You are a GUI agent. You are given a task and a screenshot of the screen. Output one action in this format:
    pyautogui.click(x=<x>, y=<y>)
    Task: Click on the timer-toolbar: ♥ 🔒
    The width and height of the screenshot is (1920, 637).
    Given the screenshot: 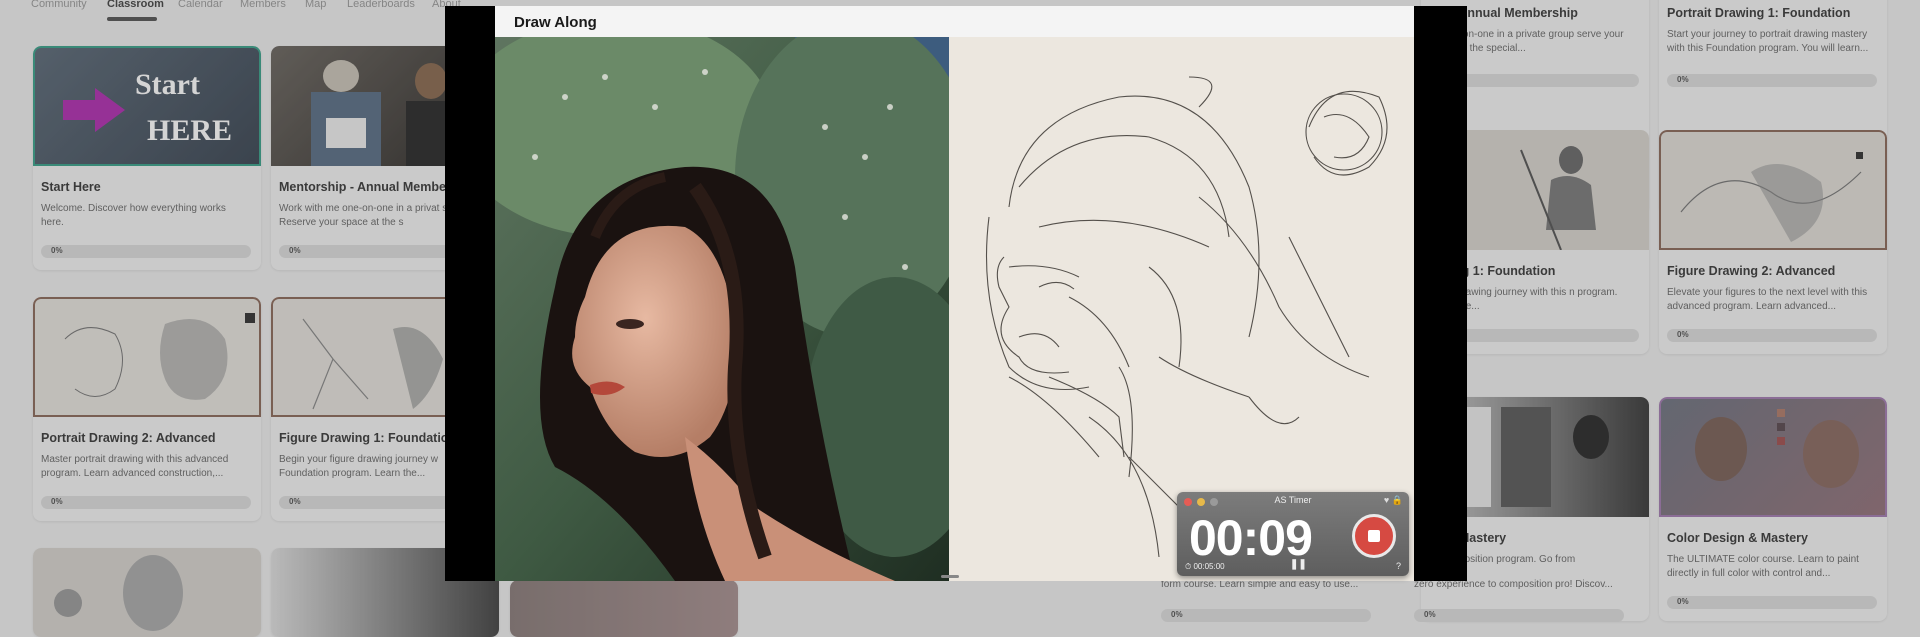 What is the action you would take?
    pyautogui.click(x=1393, y=500)
    